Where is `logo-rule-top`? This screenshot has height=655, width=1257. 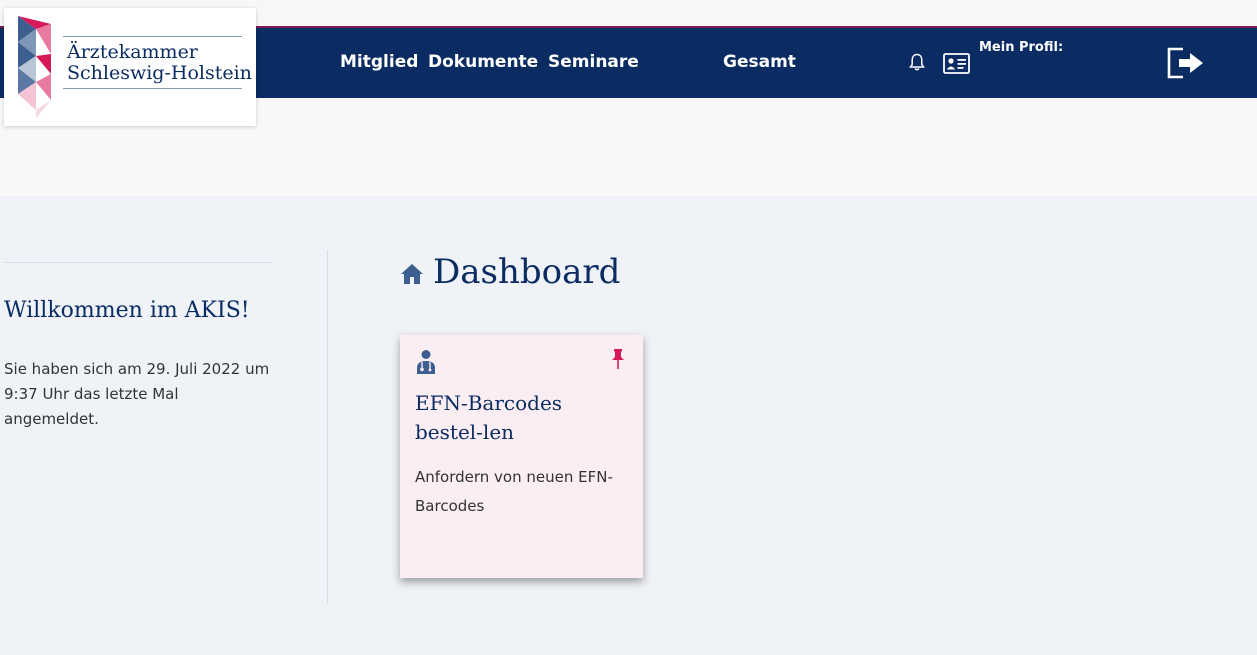
logo-rule-top is located at coordinates (152, 36).